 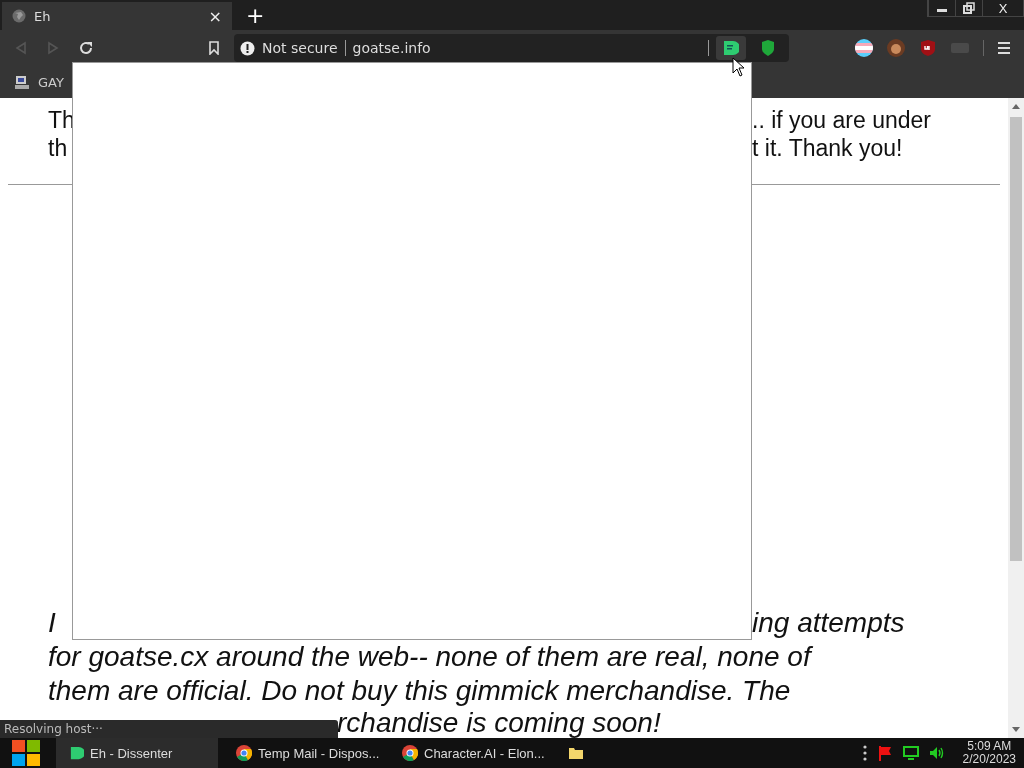 I want to click on reload-icon, so click(x=86, y=48).